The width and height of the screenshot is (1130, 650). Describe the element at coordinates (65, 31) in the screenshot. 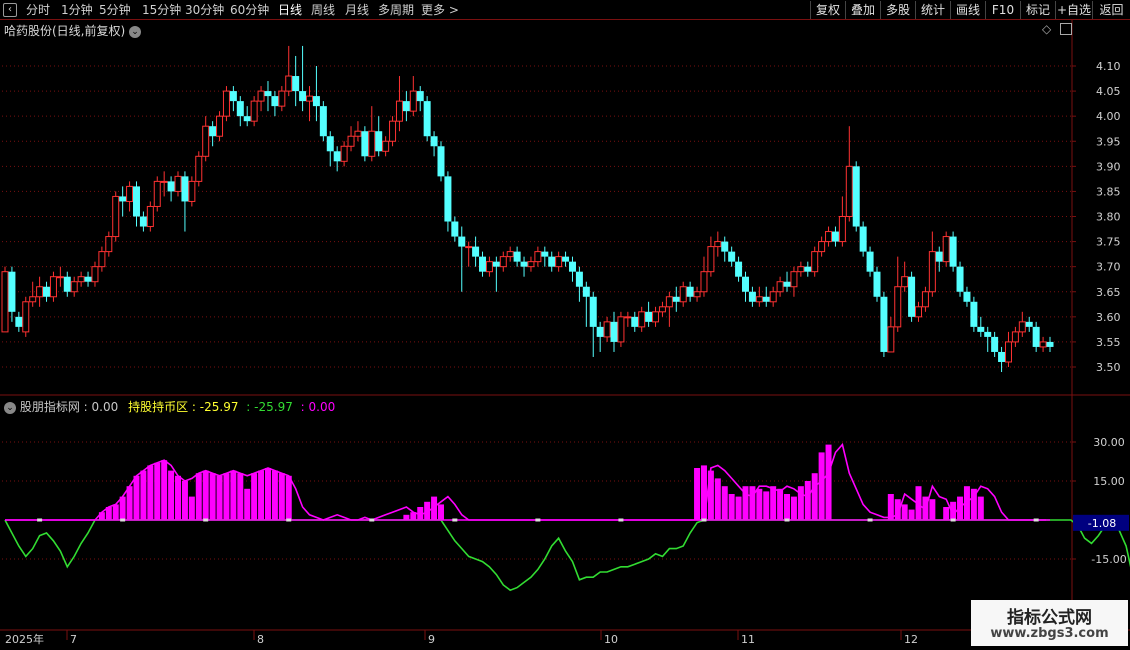

I see `stock-title: 哈药股份(日线,前复权)` at that location.